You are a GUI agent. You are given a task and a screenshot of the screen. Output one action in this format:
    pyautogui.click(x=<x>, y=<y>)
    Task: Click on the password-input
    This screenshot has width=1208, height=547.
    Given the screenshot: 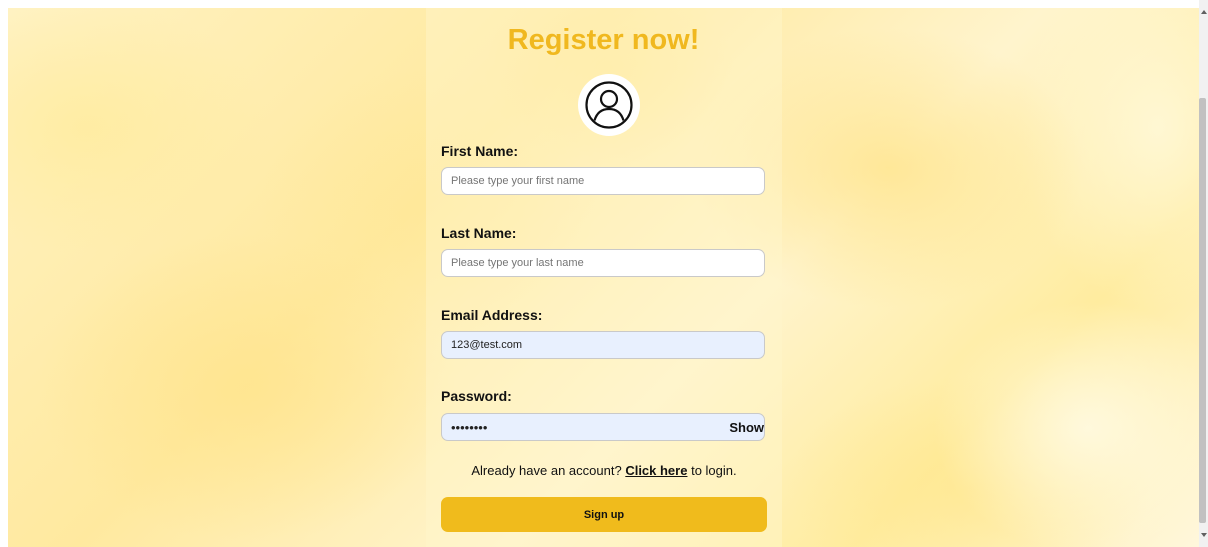 What is the action you would take?
    pyautogui.click(x=603, y=427)
    